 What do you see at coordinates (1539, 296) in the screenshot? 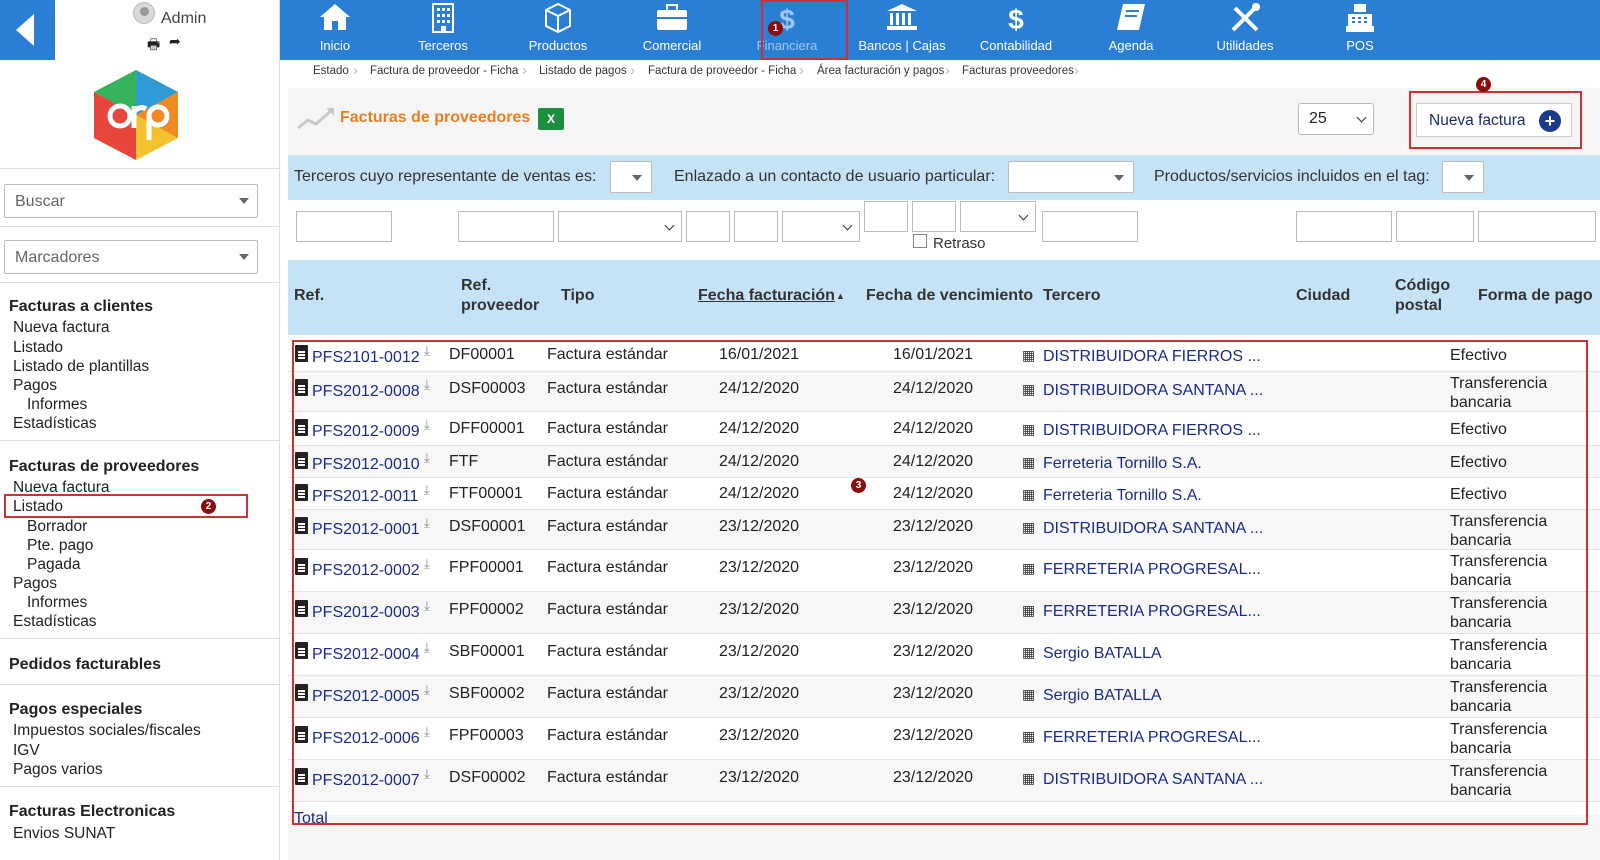
I see `col-payment: Forma de pago` at bounding box center [1539, 296].